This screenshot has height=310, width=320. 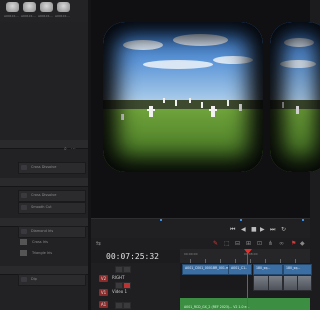 What do you see at coordinates (44, 182) in the screenshot?
I see `effects-section-header` at bounding box center [44, 182].